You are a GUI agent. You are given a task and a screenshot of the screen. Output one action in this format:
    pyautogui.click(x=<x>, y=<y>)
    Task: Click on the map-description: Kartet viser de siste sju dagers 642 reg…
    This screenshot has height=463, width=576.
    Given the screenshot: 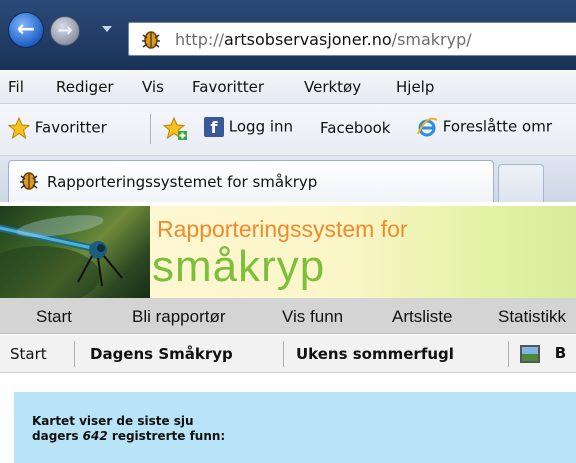 What is the action you would take?
    pyautogui.click(x=129, y=428)
    